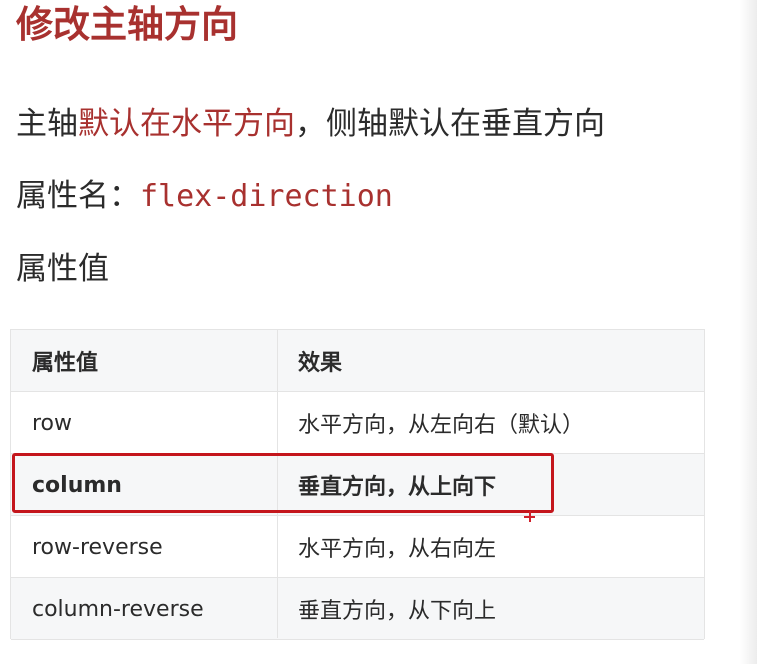  Describe the element at coordinates (118, 609) in the screenshot. I see `row-value: column-reverse` at that location.